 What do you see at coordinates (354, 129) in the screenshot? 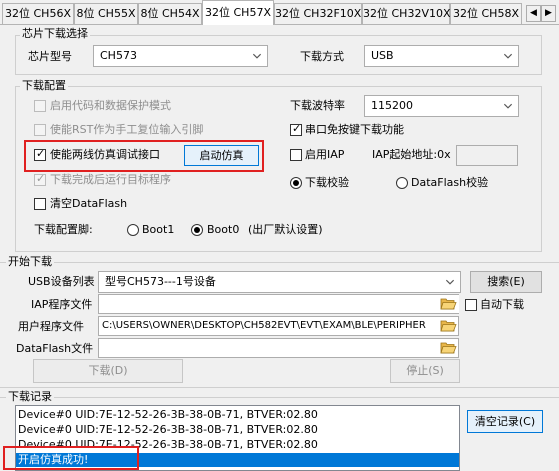
I see `serial-key-free-label: 串口免按键下载功能` at bounding box center [354, 129].